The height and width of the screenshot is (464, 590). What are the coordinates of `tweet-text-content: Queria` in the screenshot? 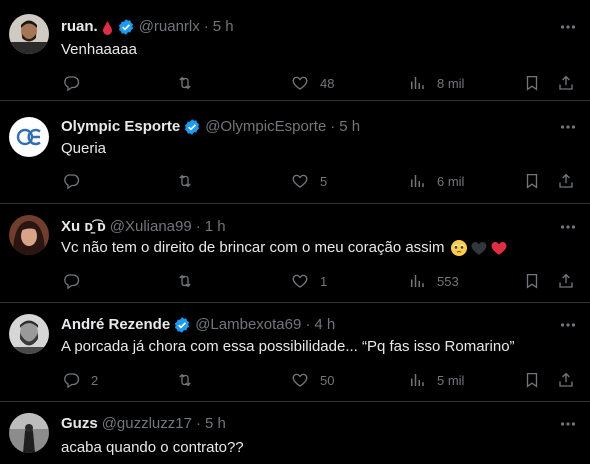 It's located at (84, 148).